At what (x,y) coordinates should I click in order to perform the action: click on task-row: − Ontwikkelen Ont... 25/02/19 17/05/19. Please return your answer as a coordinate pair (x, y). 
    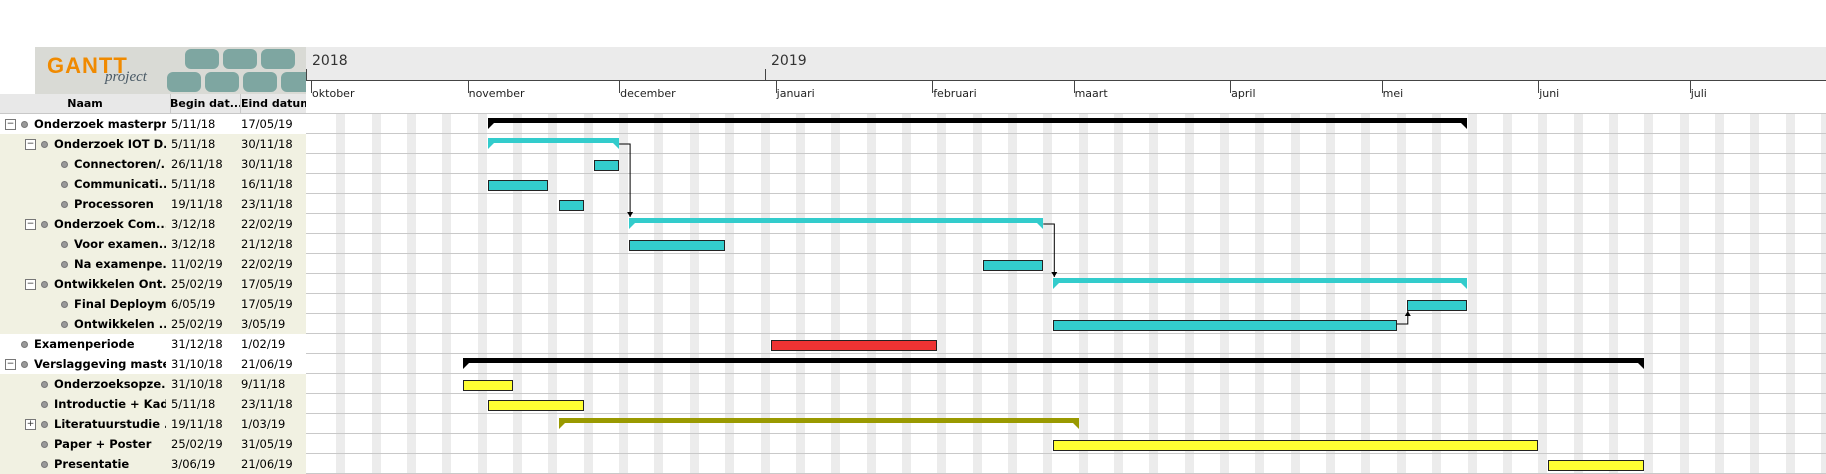
    Looking at the image, I should click on (153, 284).